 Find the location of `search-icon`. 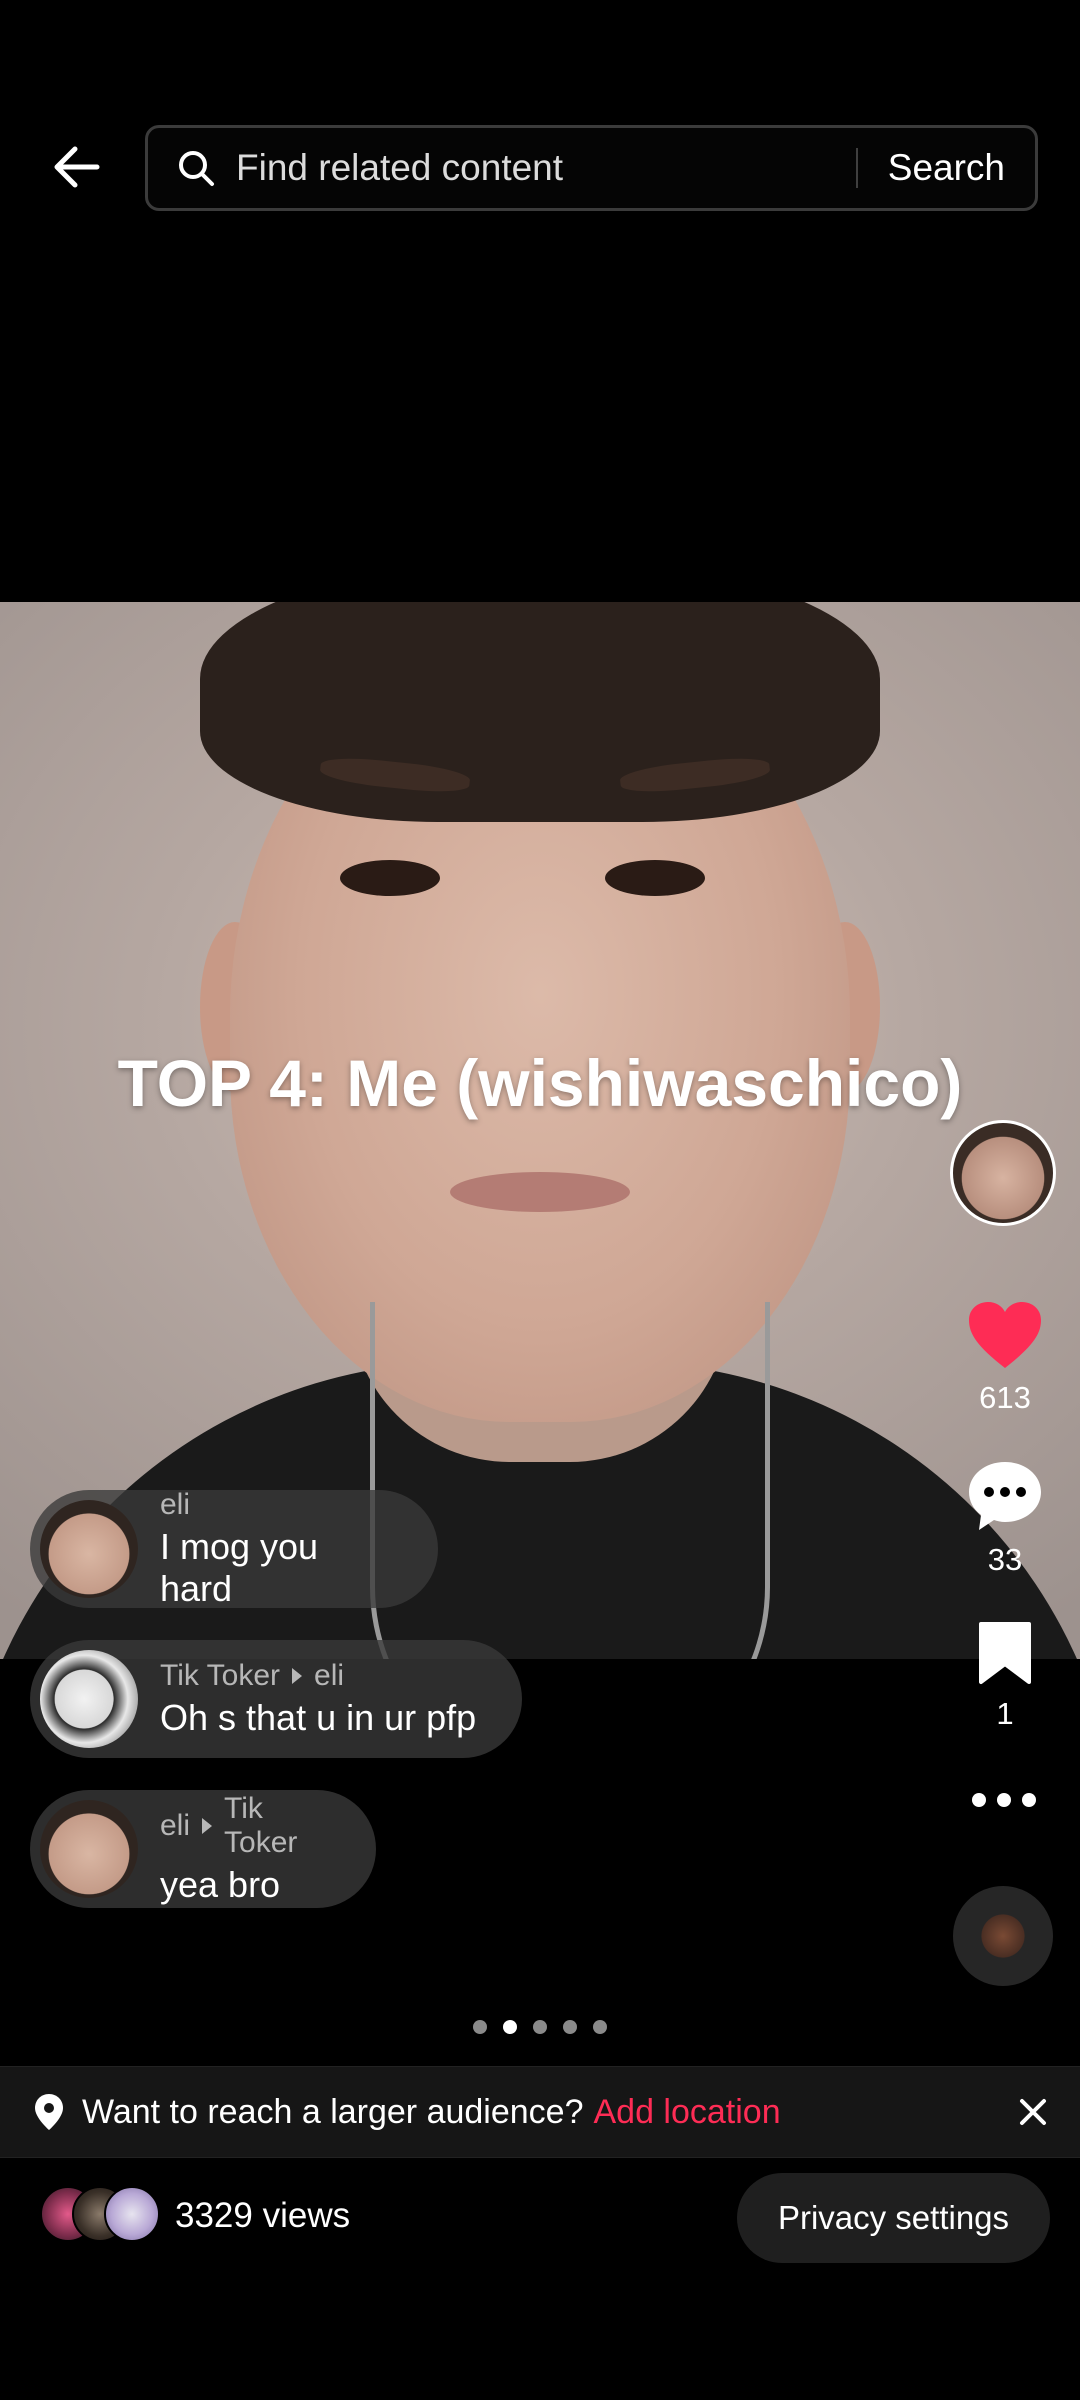

search-icon is located at coordinates (196, 168).